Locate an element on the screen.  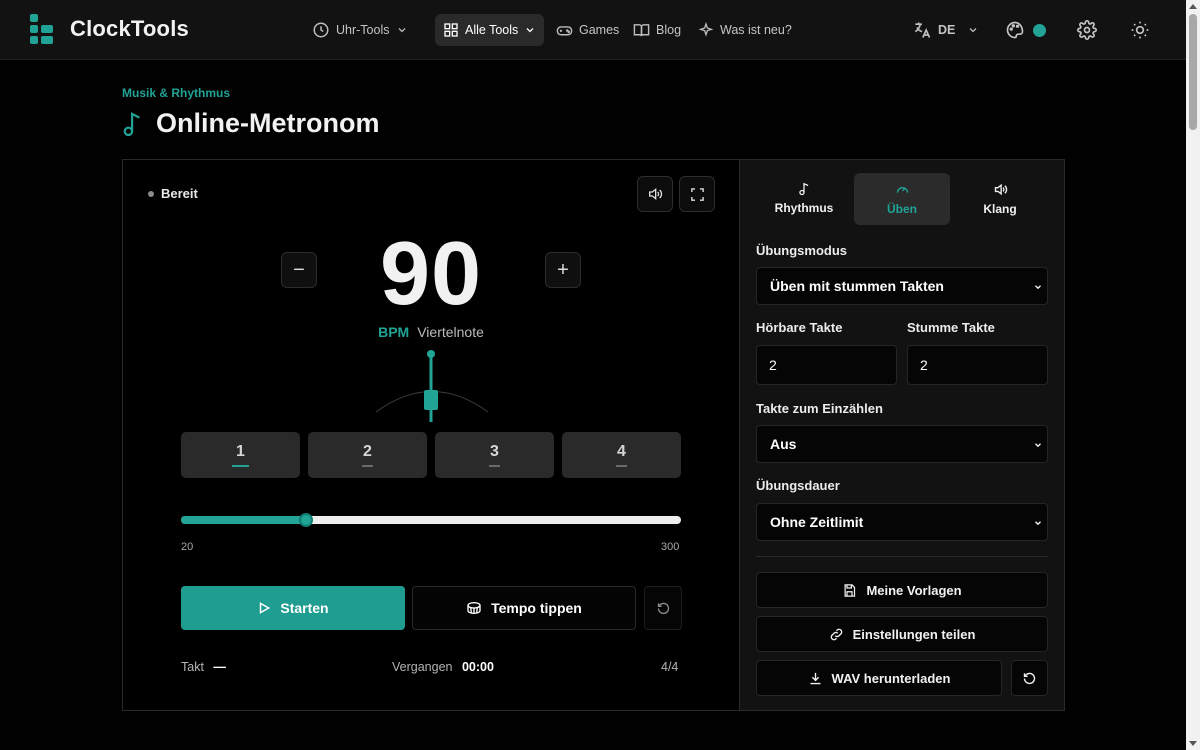
beat-indicator: 3 is located at coordinates (494, 455).